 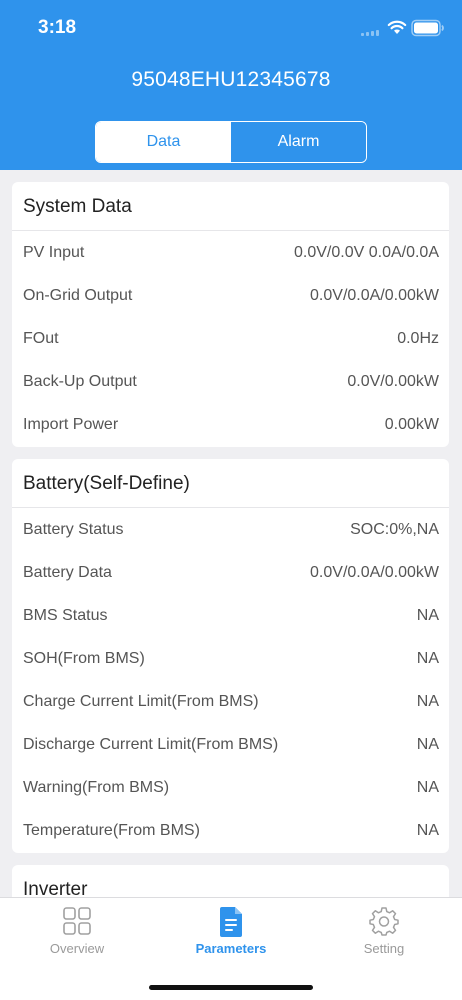 What do you see at coordinates (231, 922) in the screenshot?
I see `document-icon` at bounding box center [231, 922].